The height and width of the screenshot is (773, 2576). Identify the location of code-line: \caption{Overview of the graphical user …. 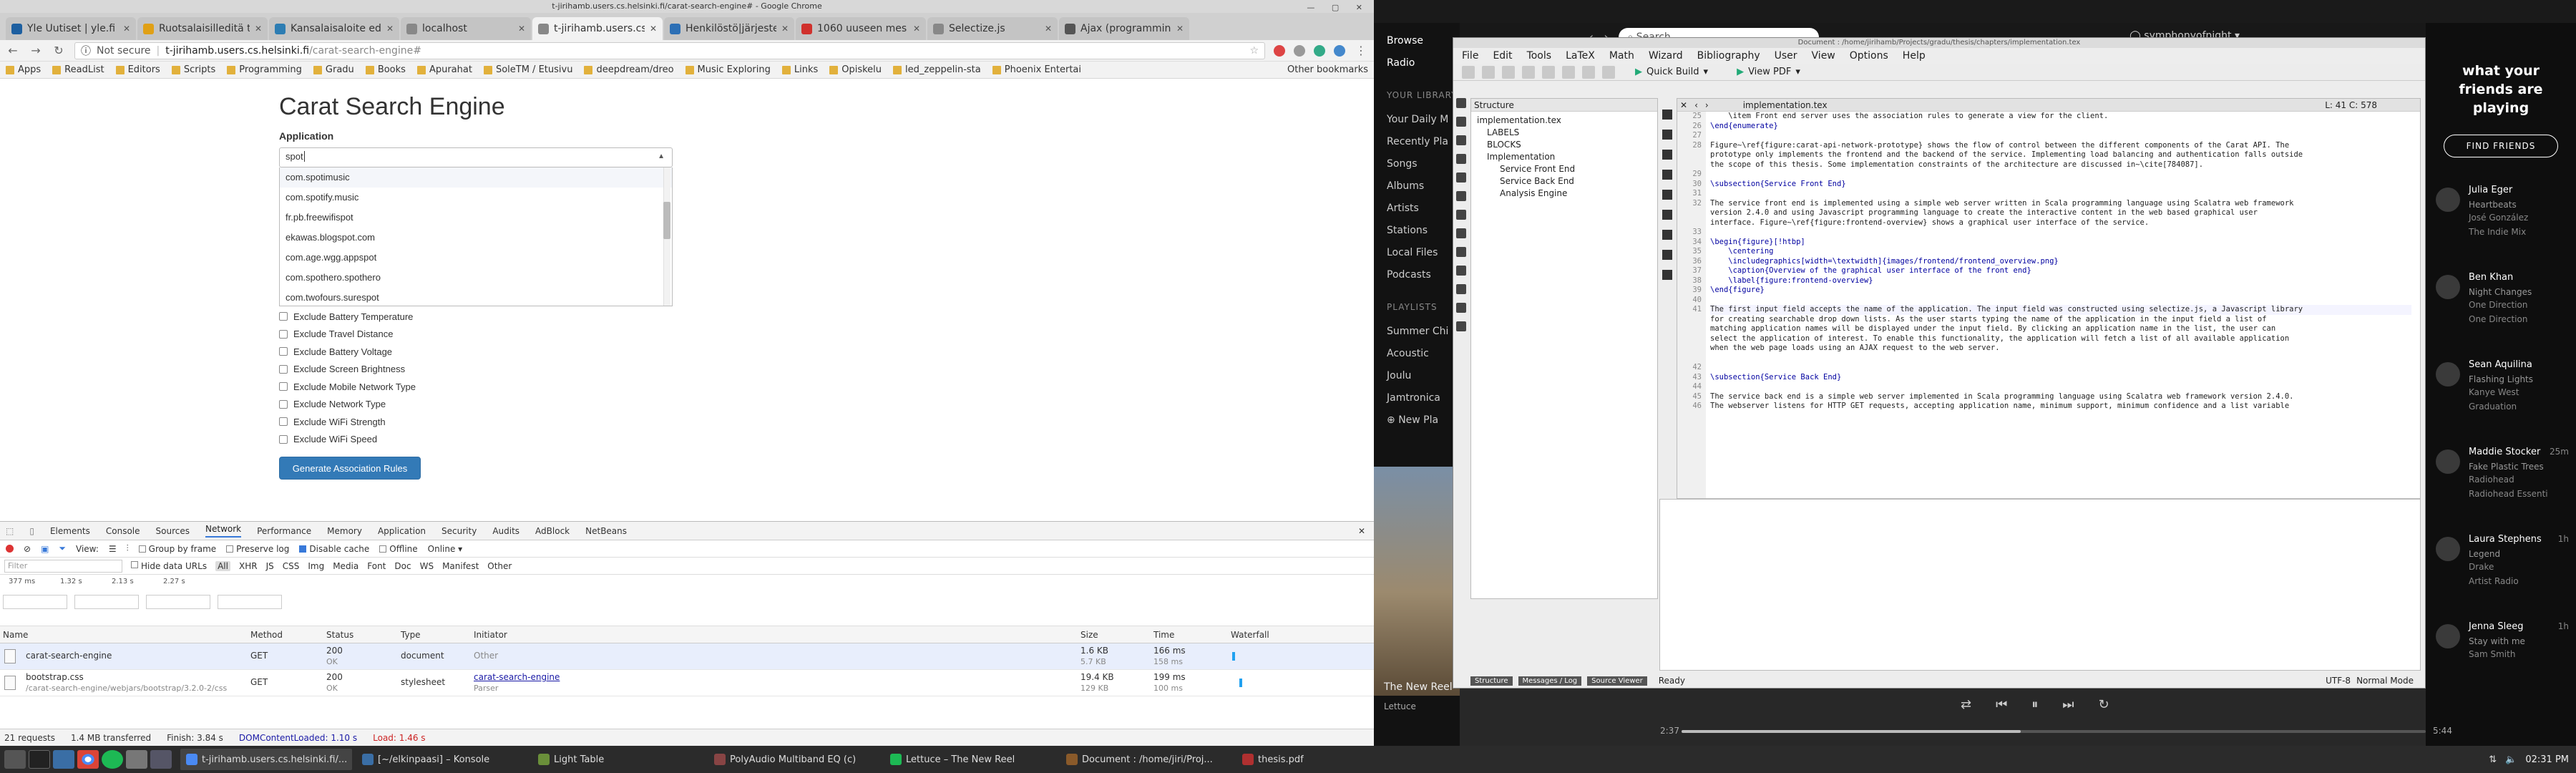
(2060, 271).